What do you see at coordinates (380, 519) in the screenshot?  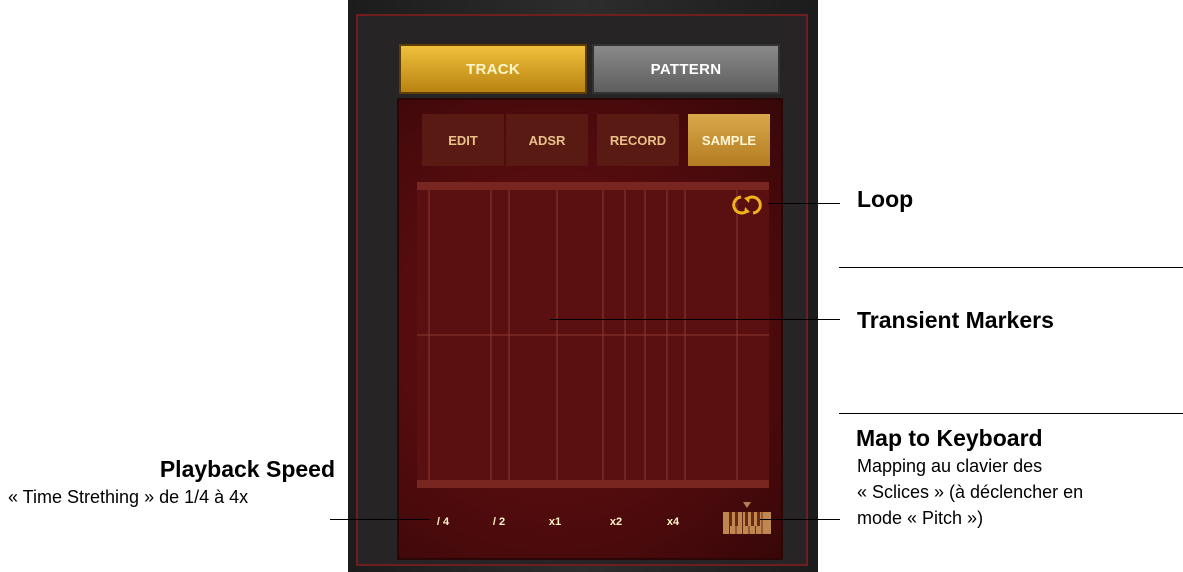 I see `playback-callout-line` at bounding box center [380, 519].